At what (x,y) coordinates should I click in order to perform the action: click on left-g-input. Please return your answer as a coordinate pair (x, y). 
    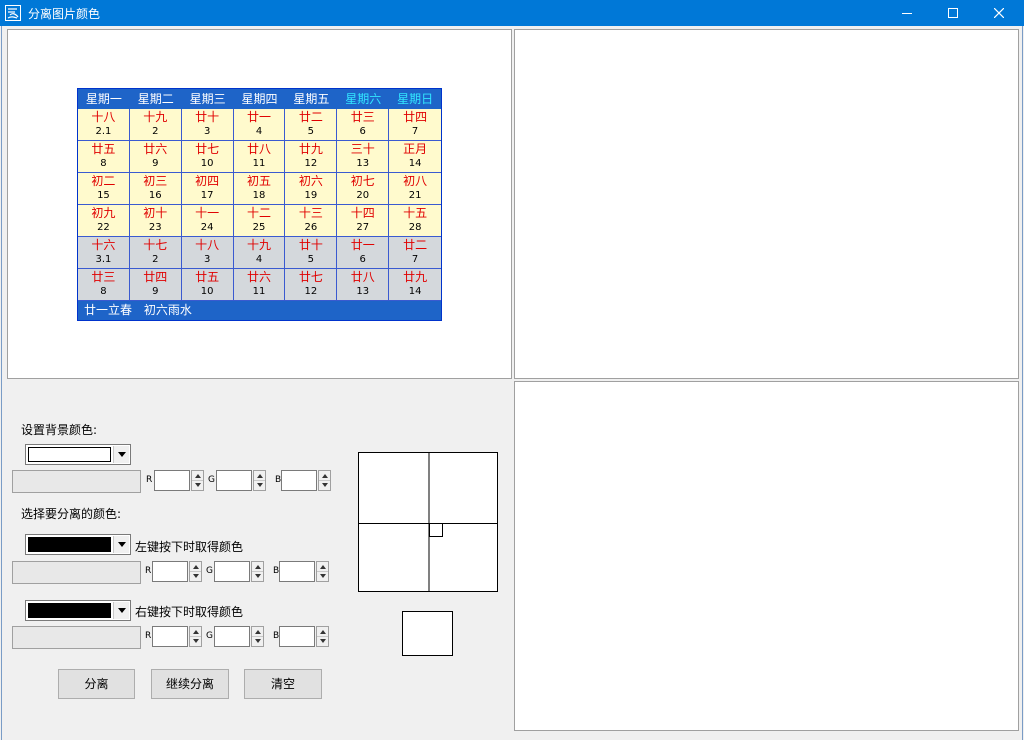
    Looking at the image, I should click on (232, 571).